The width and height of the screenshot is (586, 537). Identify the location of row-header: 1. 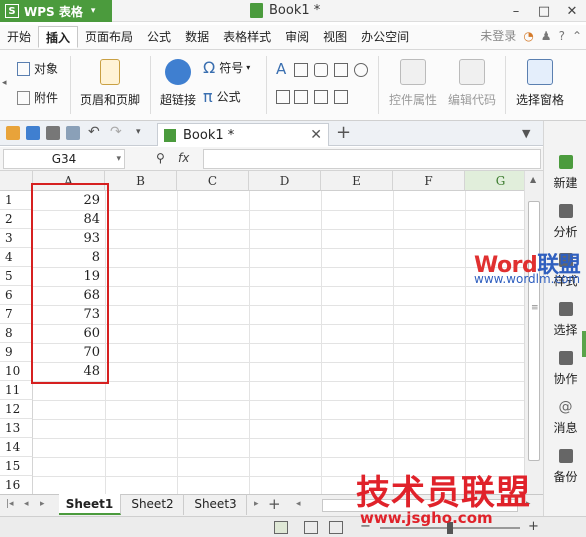
(16, 200).